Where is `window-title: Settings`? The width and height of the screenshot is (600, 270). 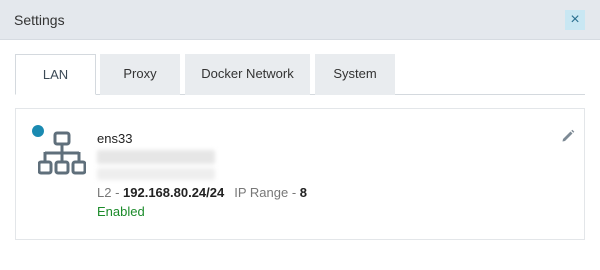
window-title: Settings is located at coordinates (39, 20).